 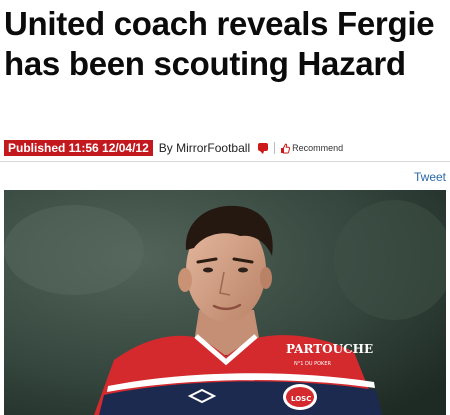 I want to click on thumbs-up-icon, so click(x=286, y=148).